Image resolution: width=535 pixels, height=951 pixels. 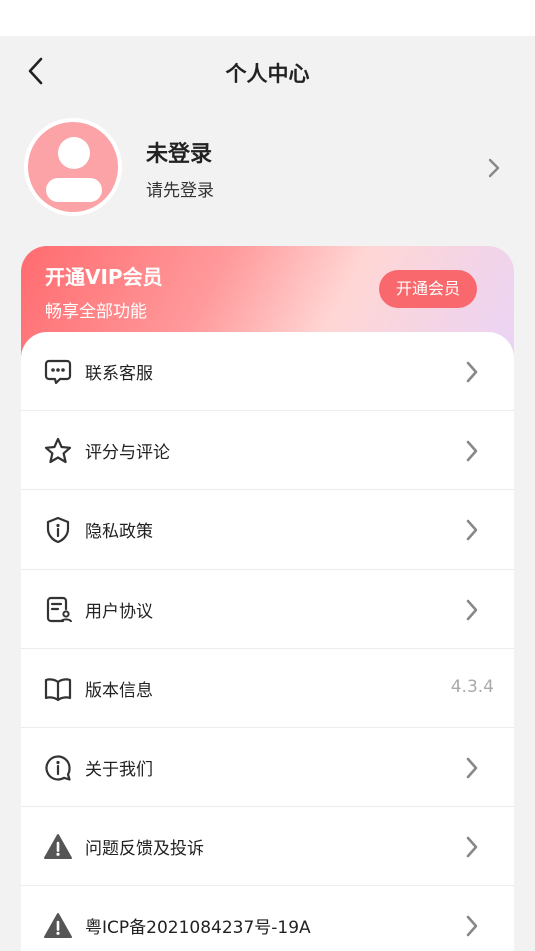 What do you see at coordinates (267, 451) in the screenshot?
I see `menu-item-rating: 评分与评论` at bounding box center [267, 451].